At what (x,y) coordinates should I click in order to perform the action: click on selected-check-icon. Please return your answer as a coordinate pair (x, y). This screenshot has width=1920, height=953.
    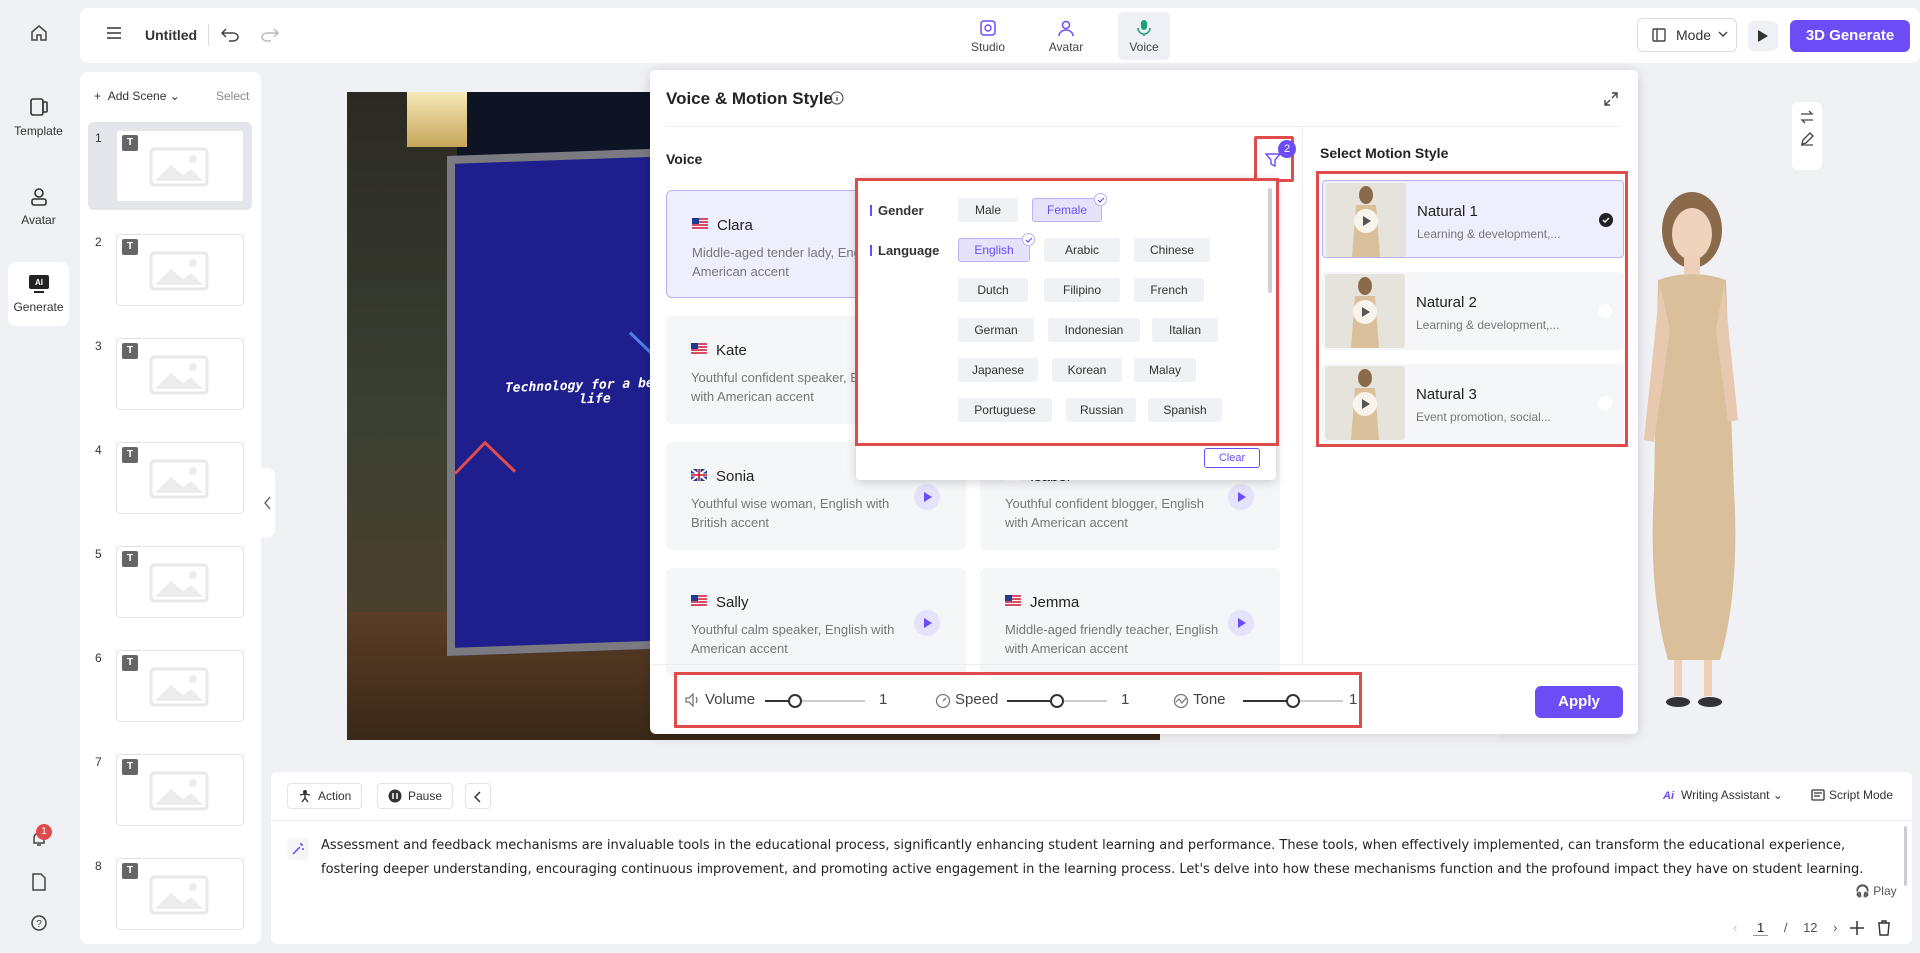
    Looking at the image, I should click on (1606, 220).